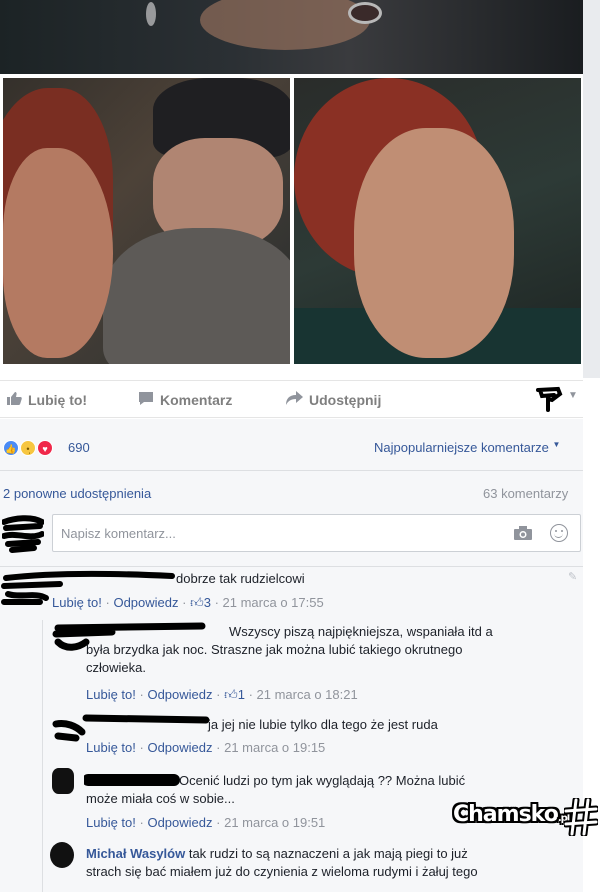 Image resolution: width=600 pixels, height=892 pixels. I want to click on share-arrow-icon, so click(294, 400).